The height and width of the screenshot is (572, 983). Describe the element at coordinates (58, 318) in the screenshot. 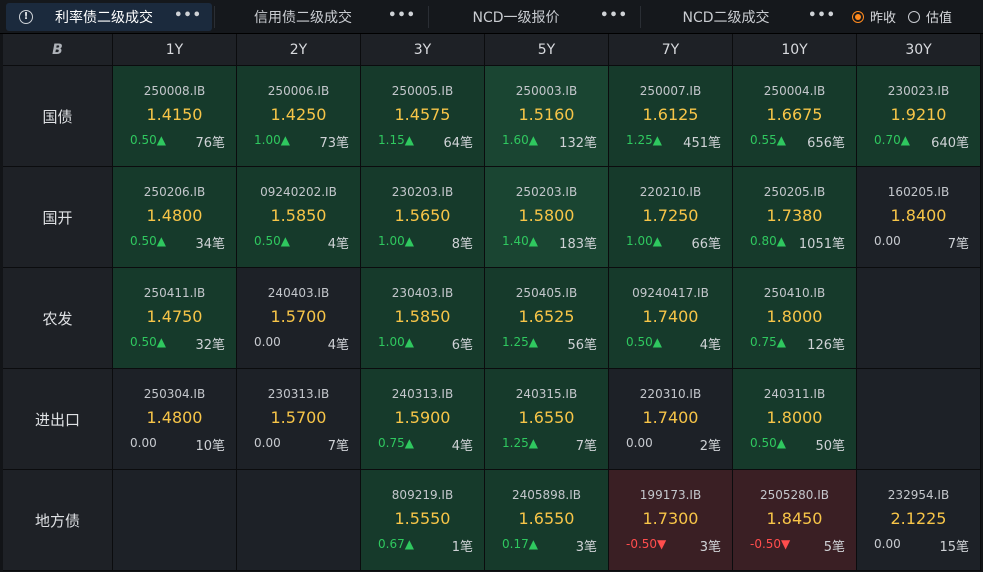

I see `row-header-bond-type: 农发` at that location.